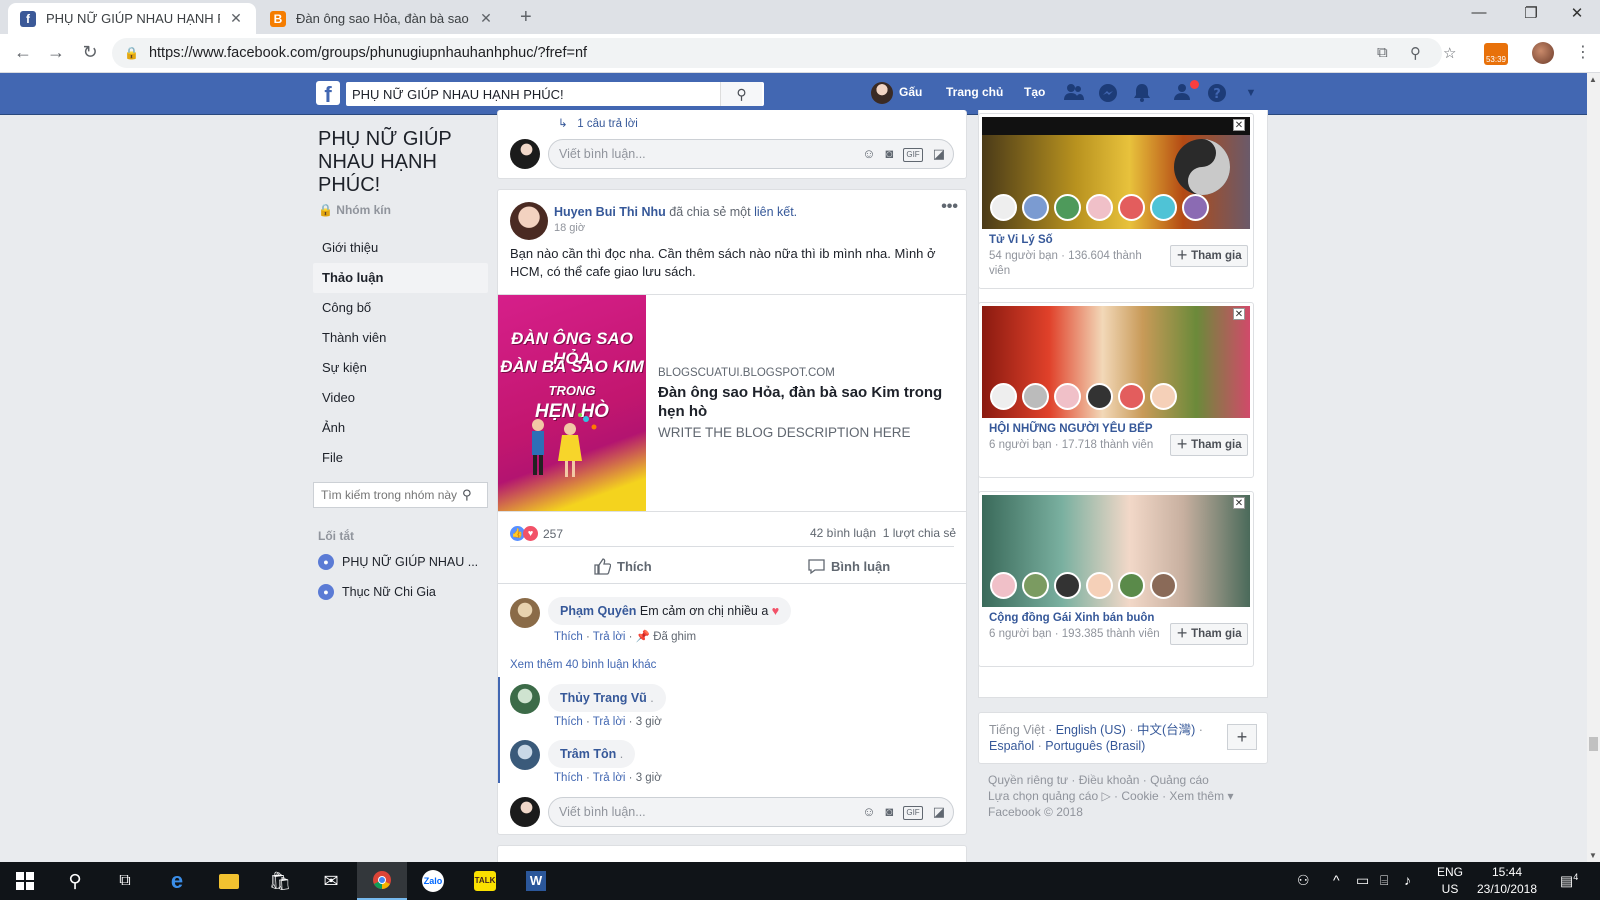 The image size is (1600, 900). Describe the element at coordinates (603, 698) in the screenshot. I see `commenter-name: Thủy Trang Vũ` at that location.